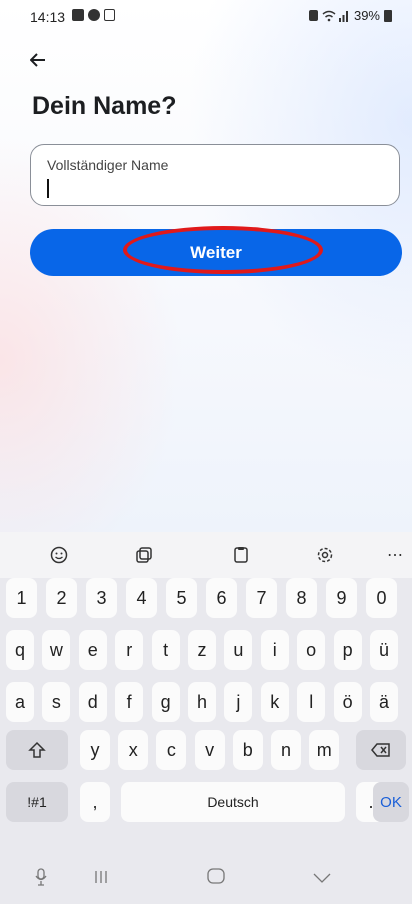 This screenshot has height=904, width=412. What do you see at coordinates (37, 750) in the screenshot?
I see `shift-key` at bounding box center [37, 750].